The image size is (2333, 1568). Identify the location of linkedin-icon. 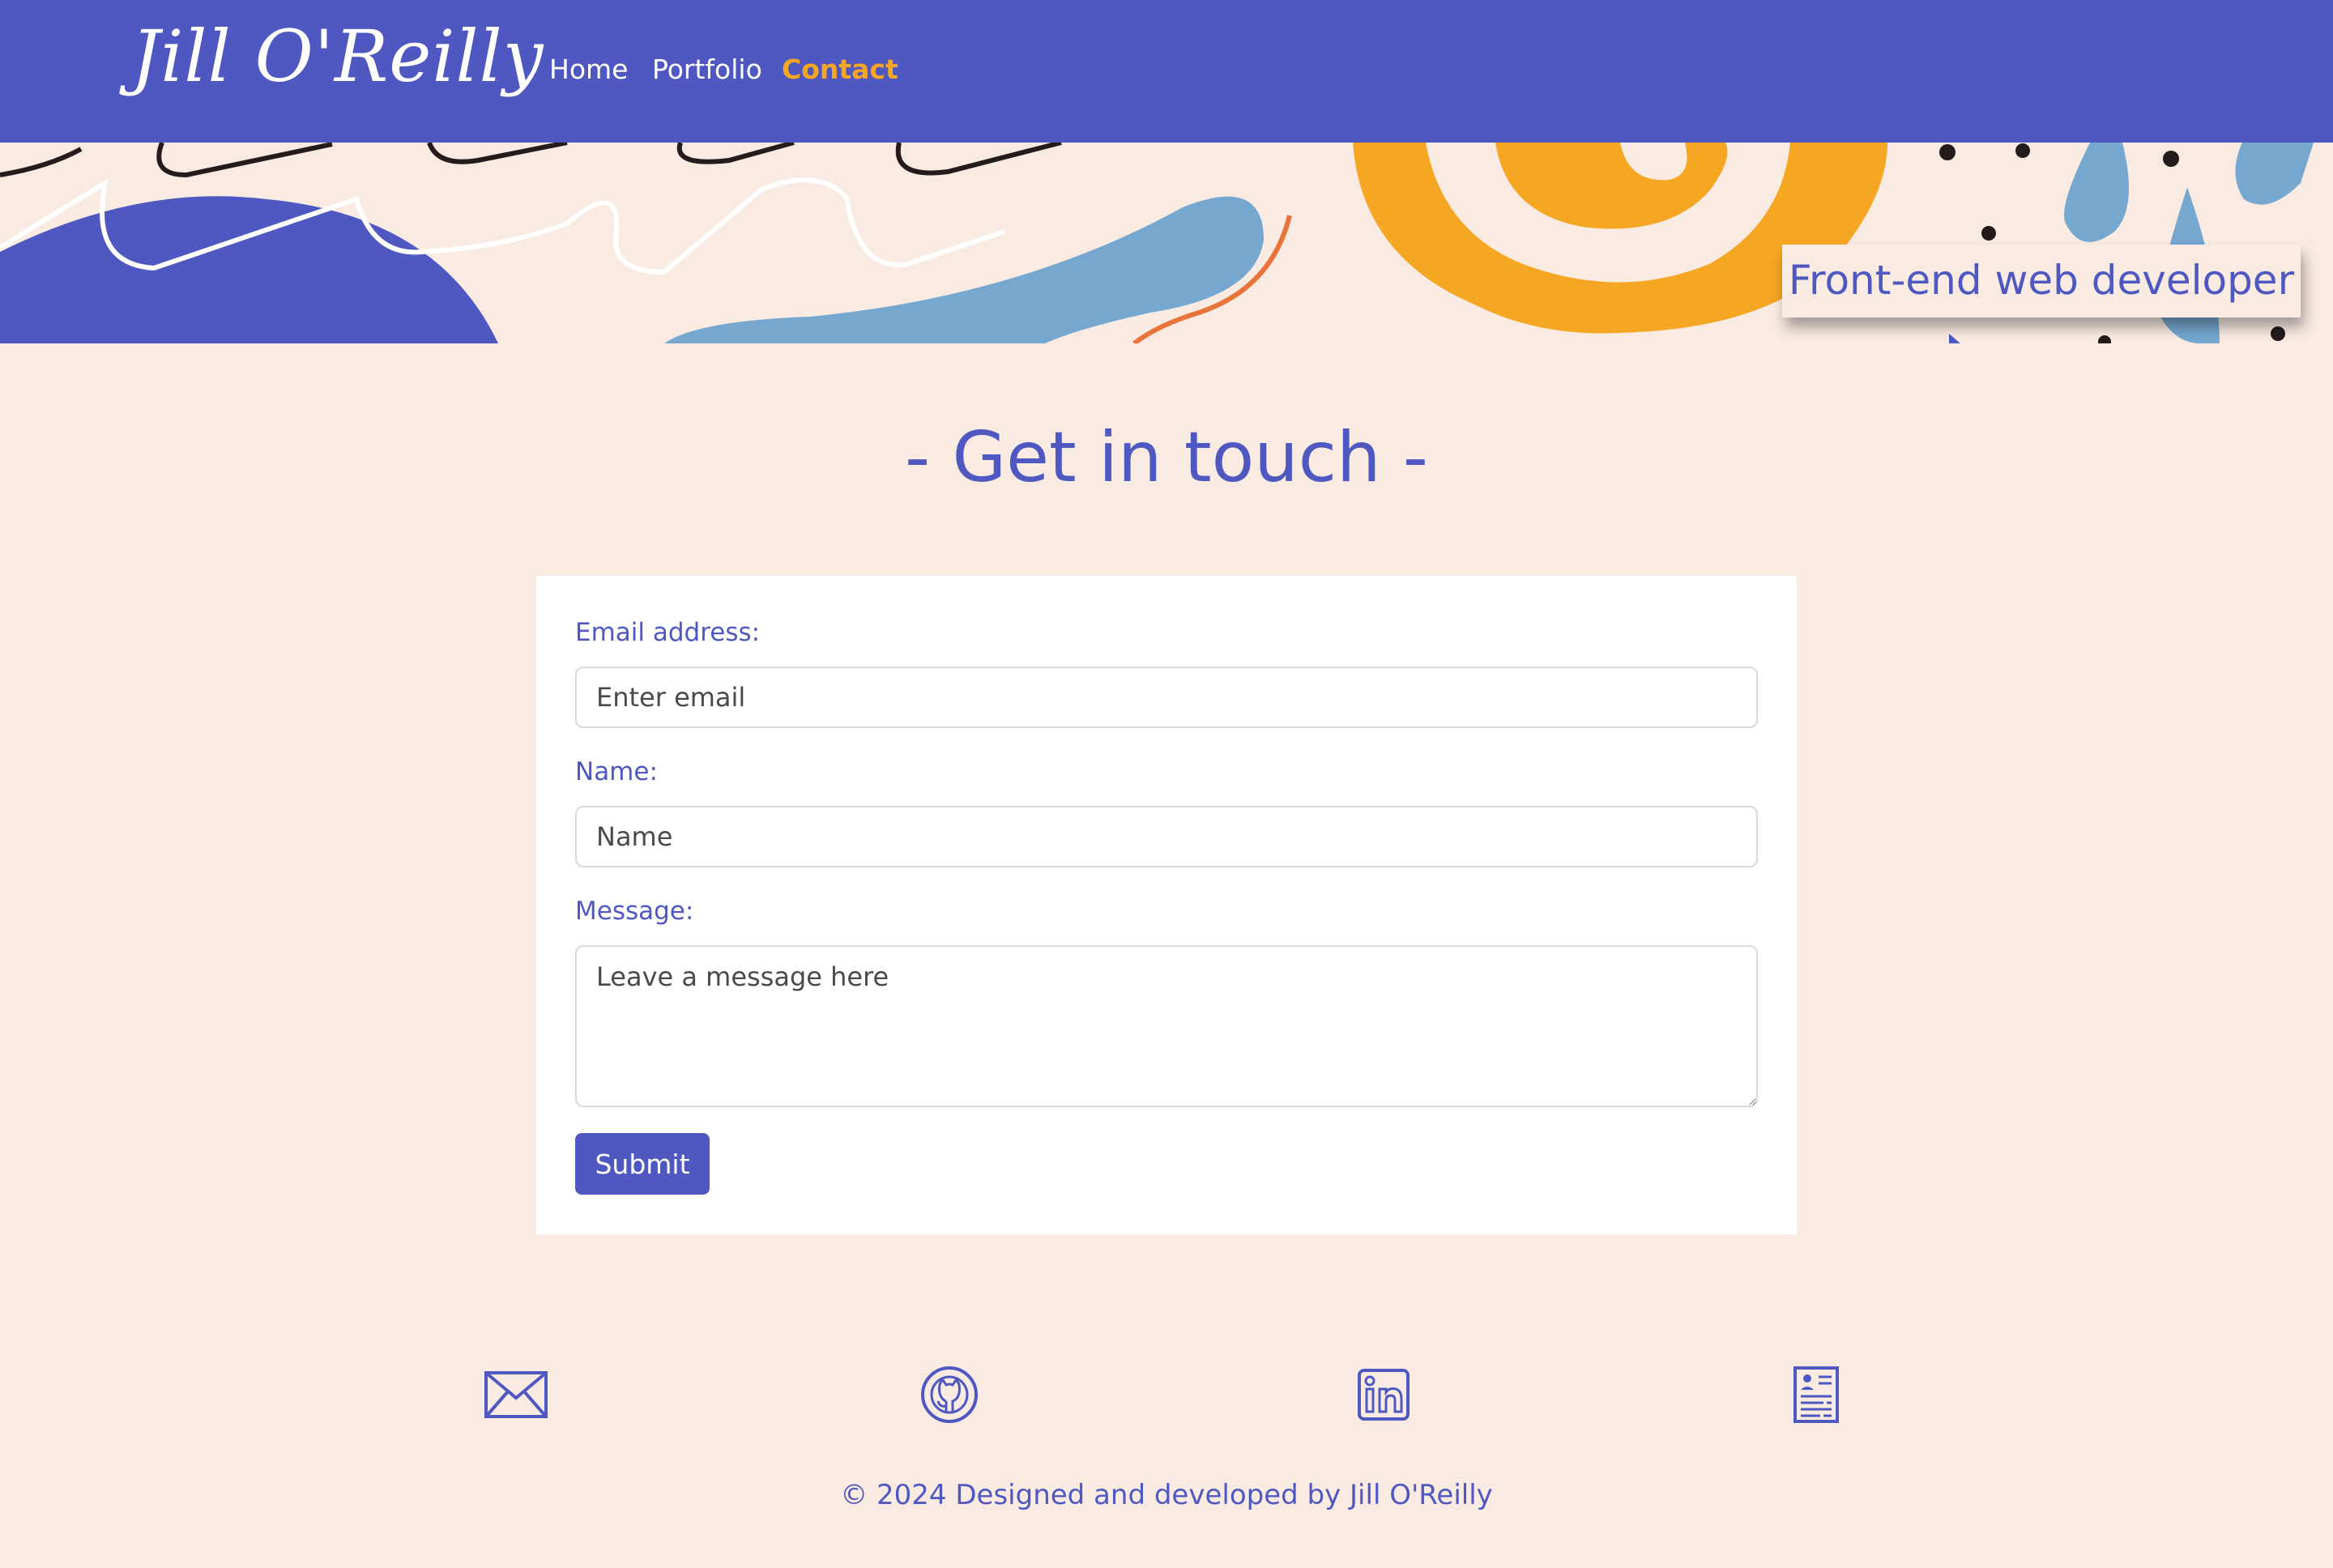
(1384, 1395).